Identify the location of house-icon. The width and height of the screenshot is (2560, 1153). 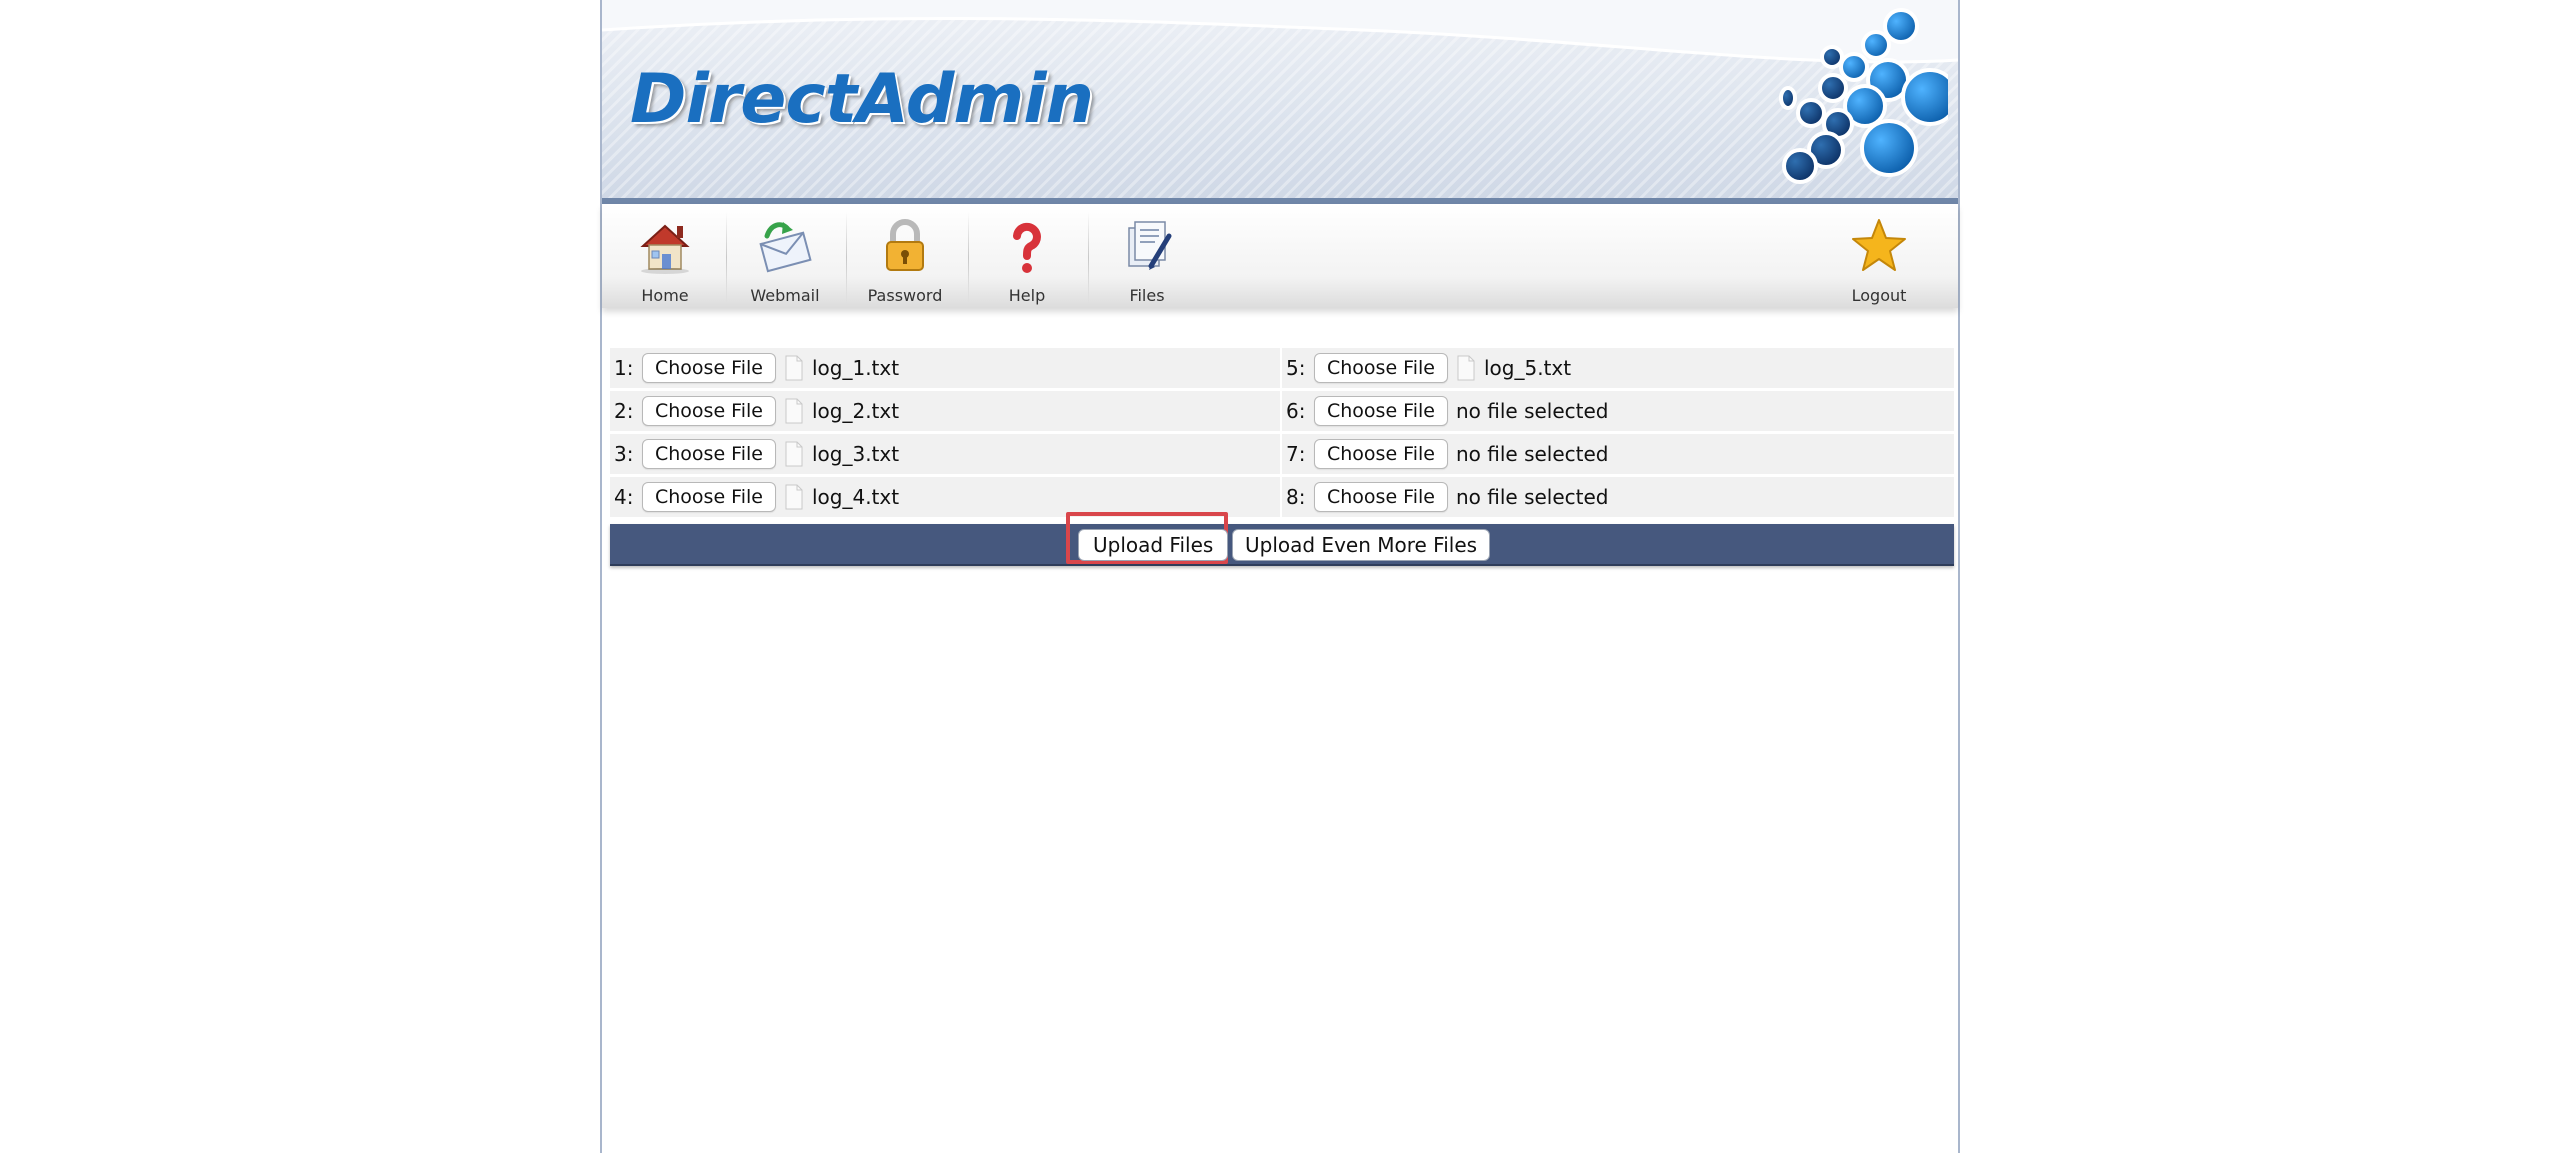
(665, 249).